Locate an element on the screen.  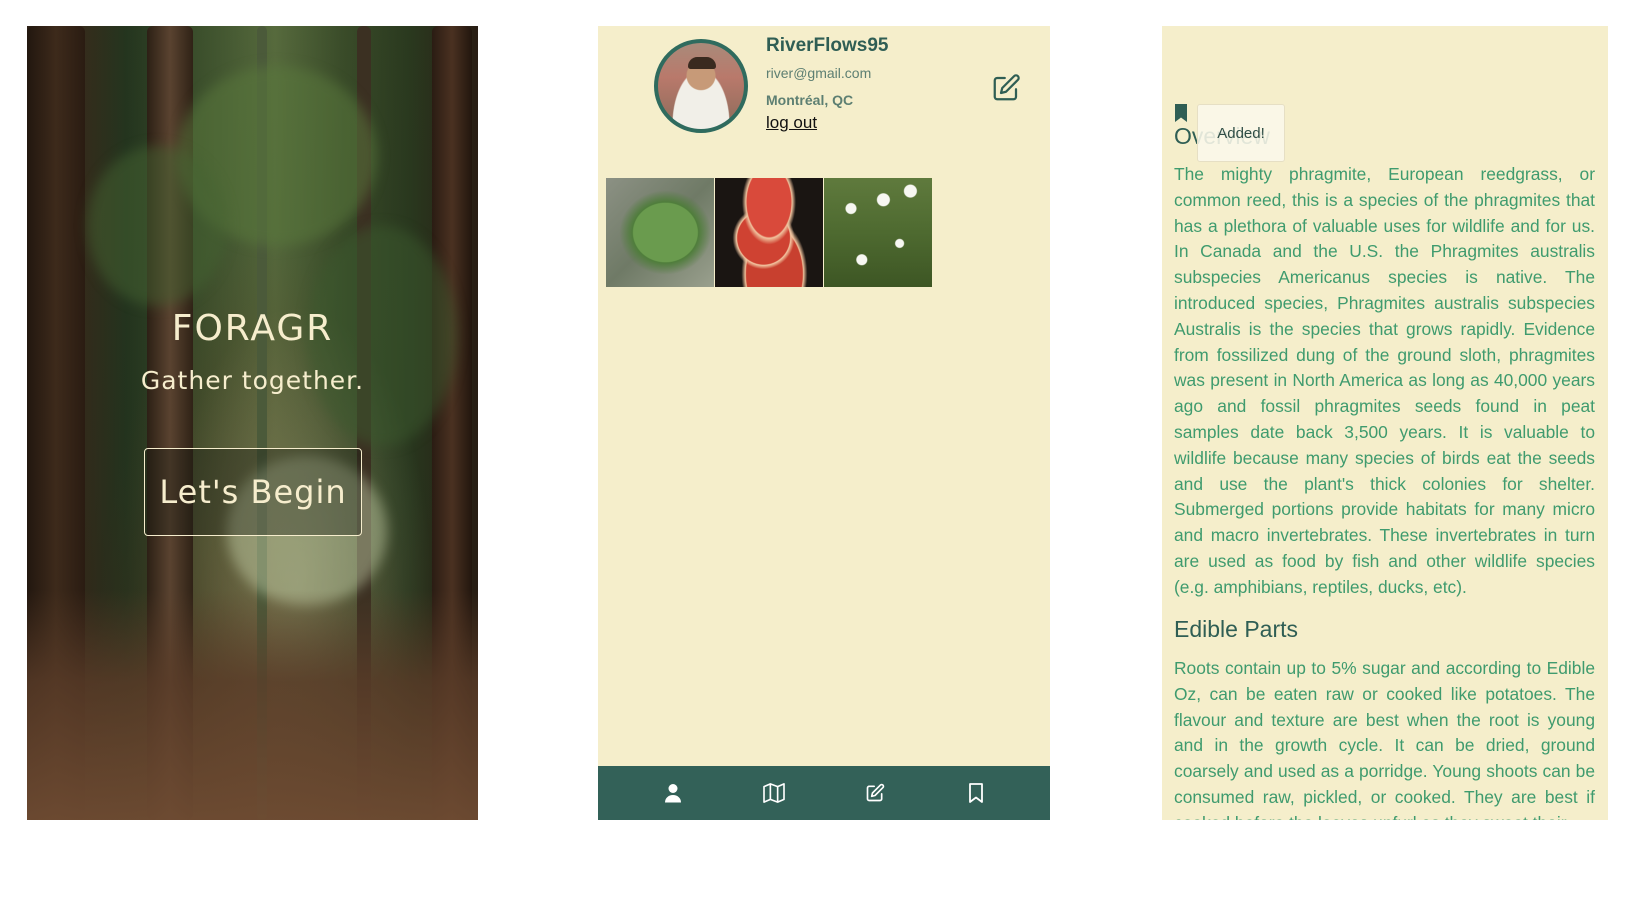
foliage is located at coordinates (157, 226).